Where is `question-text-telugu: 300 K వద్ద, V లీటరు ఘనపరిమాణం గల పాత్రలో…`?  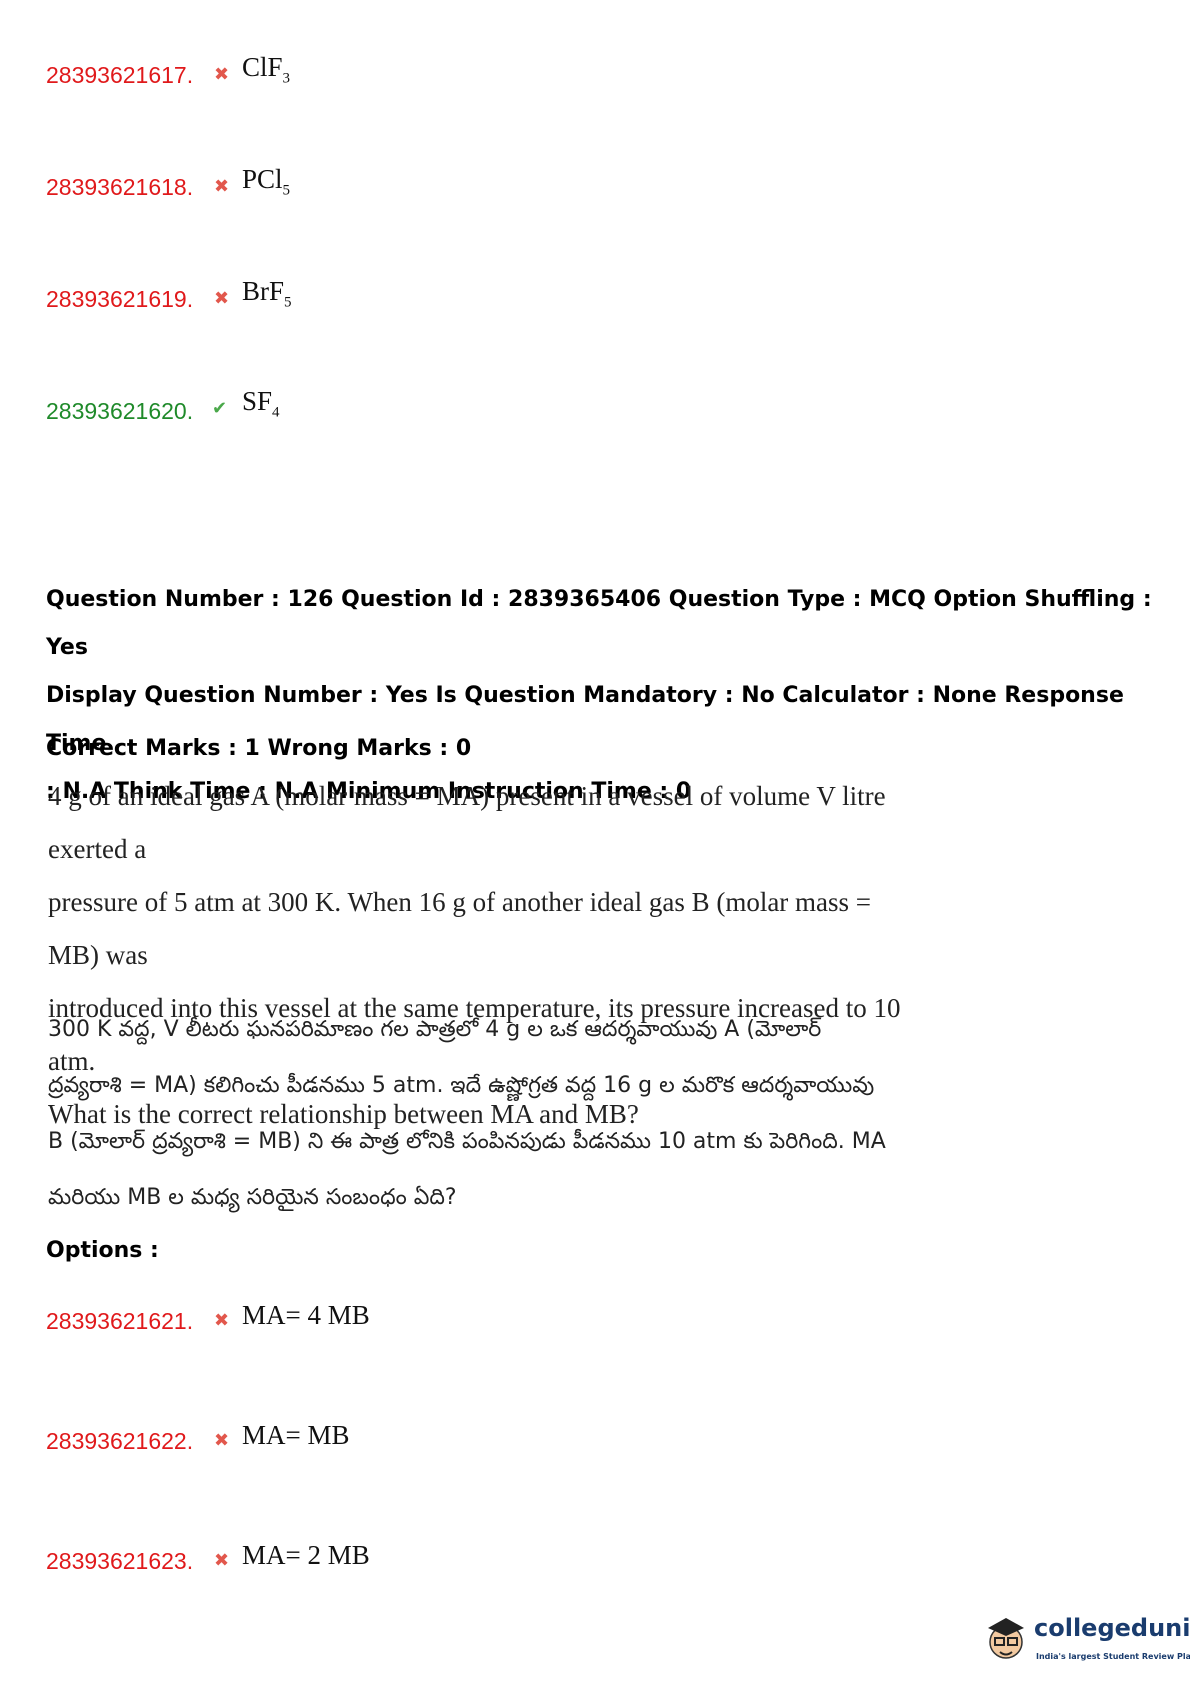 question-text-telugu: 300 K వద్ద, V లీటరు ఘనపరిమాణం గల పాత్రలో… is located at coordinates (478, 1114).